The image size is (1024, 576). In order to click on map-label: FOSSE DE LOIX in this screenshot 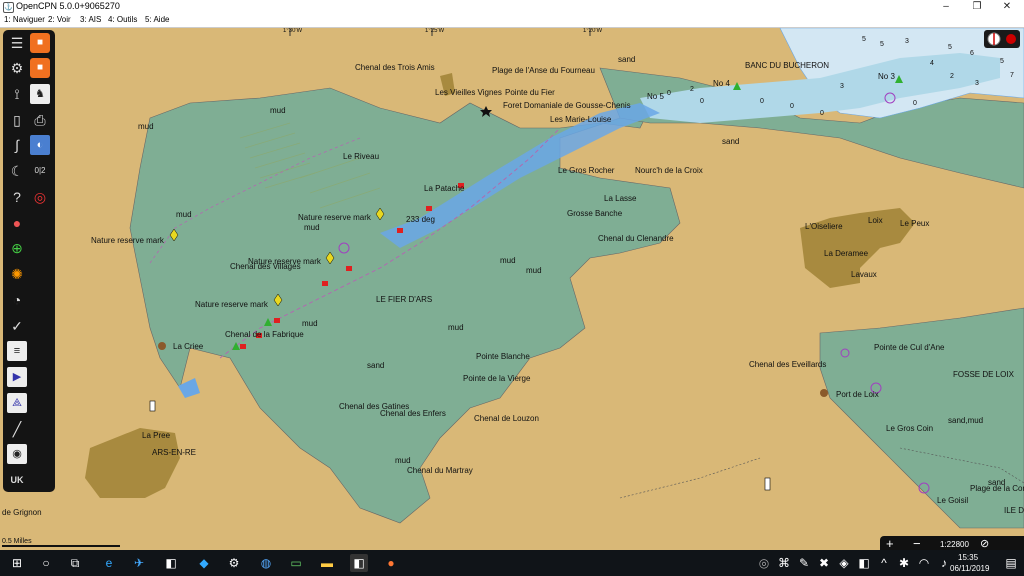, I will do `click(983, 374)`.